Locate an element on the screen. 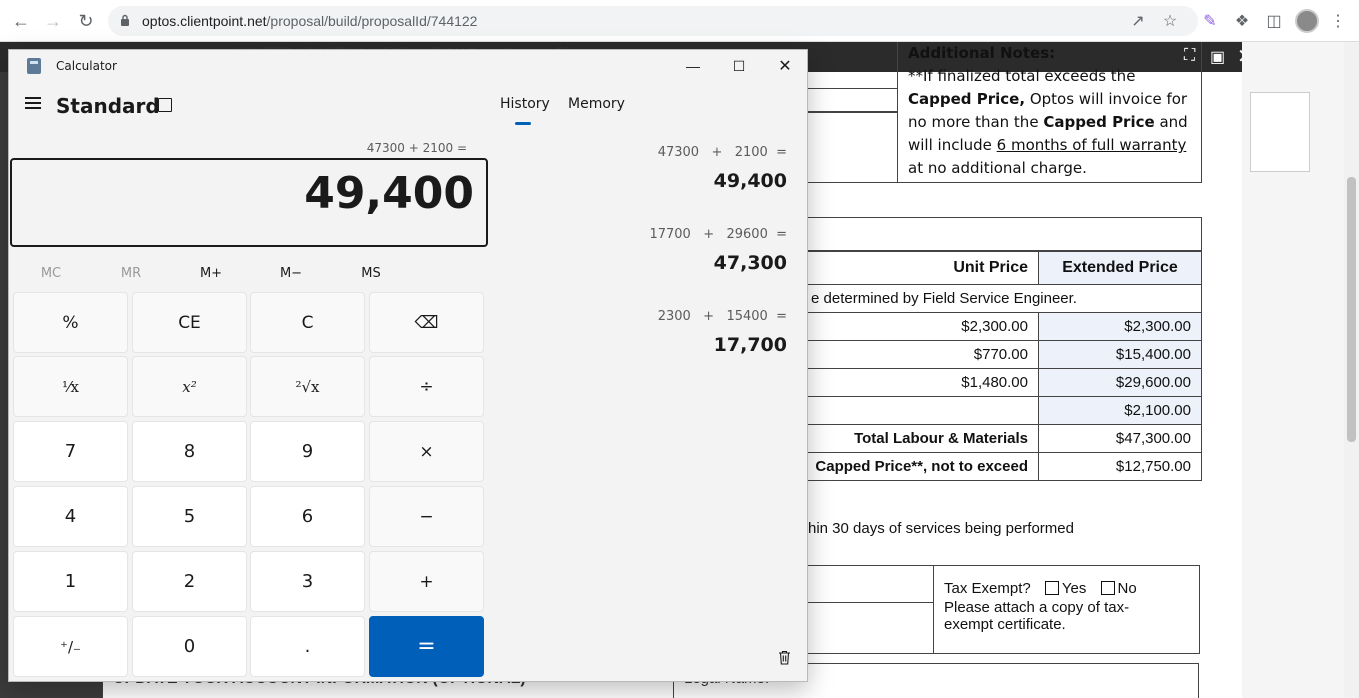 The height and width of the screenshot is (698, 1359). notes-bold: Capped Price is located at coordinates (1099, 122).